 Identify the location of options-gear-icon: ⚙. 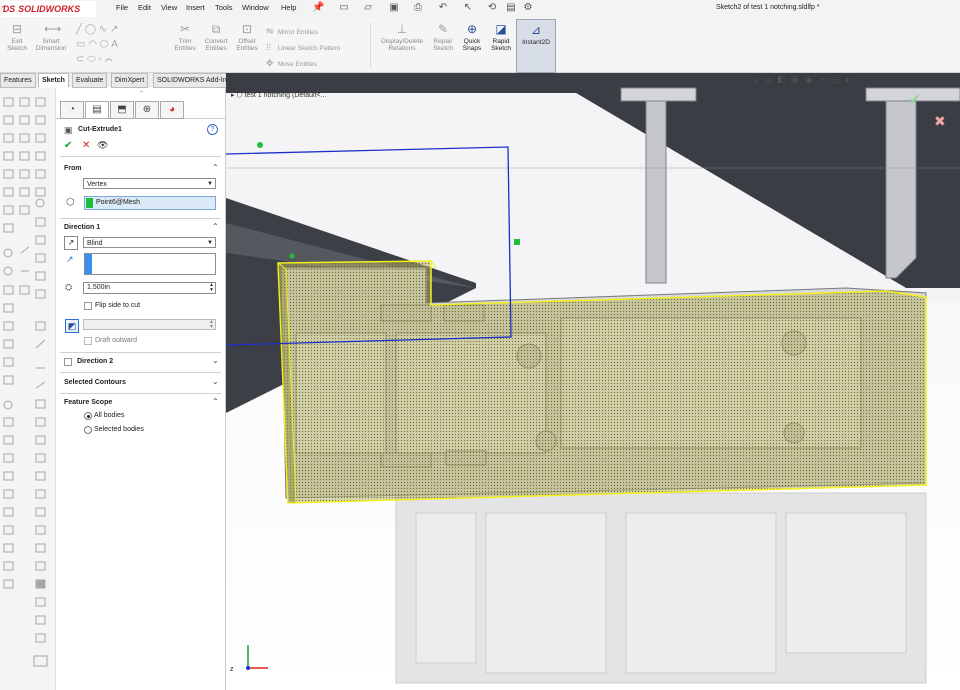
(528, 8).